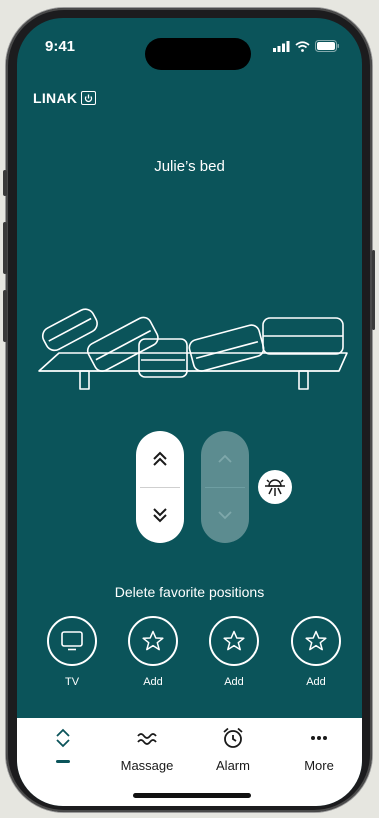 The image size is (379, 818). Describe the element at coordinates (63, 761) in the screenshot. I see `active-tab-indicator` at that location.